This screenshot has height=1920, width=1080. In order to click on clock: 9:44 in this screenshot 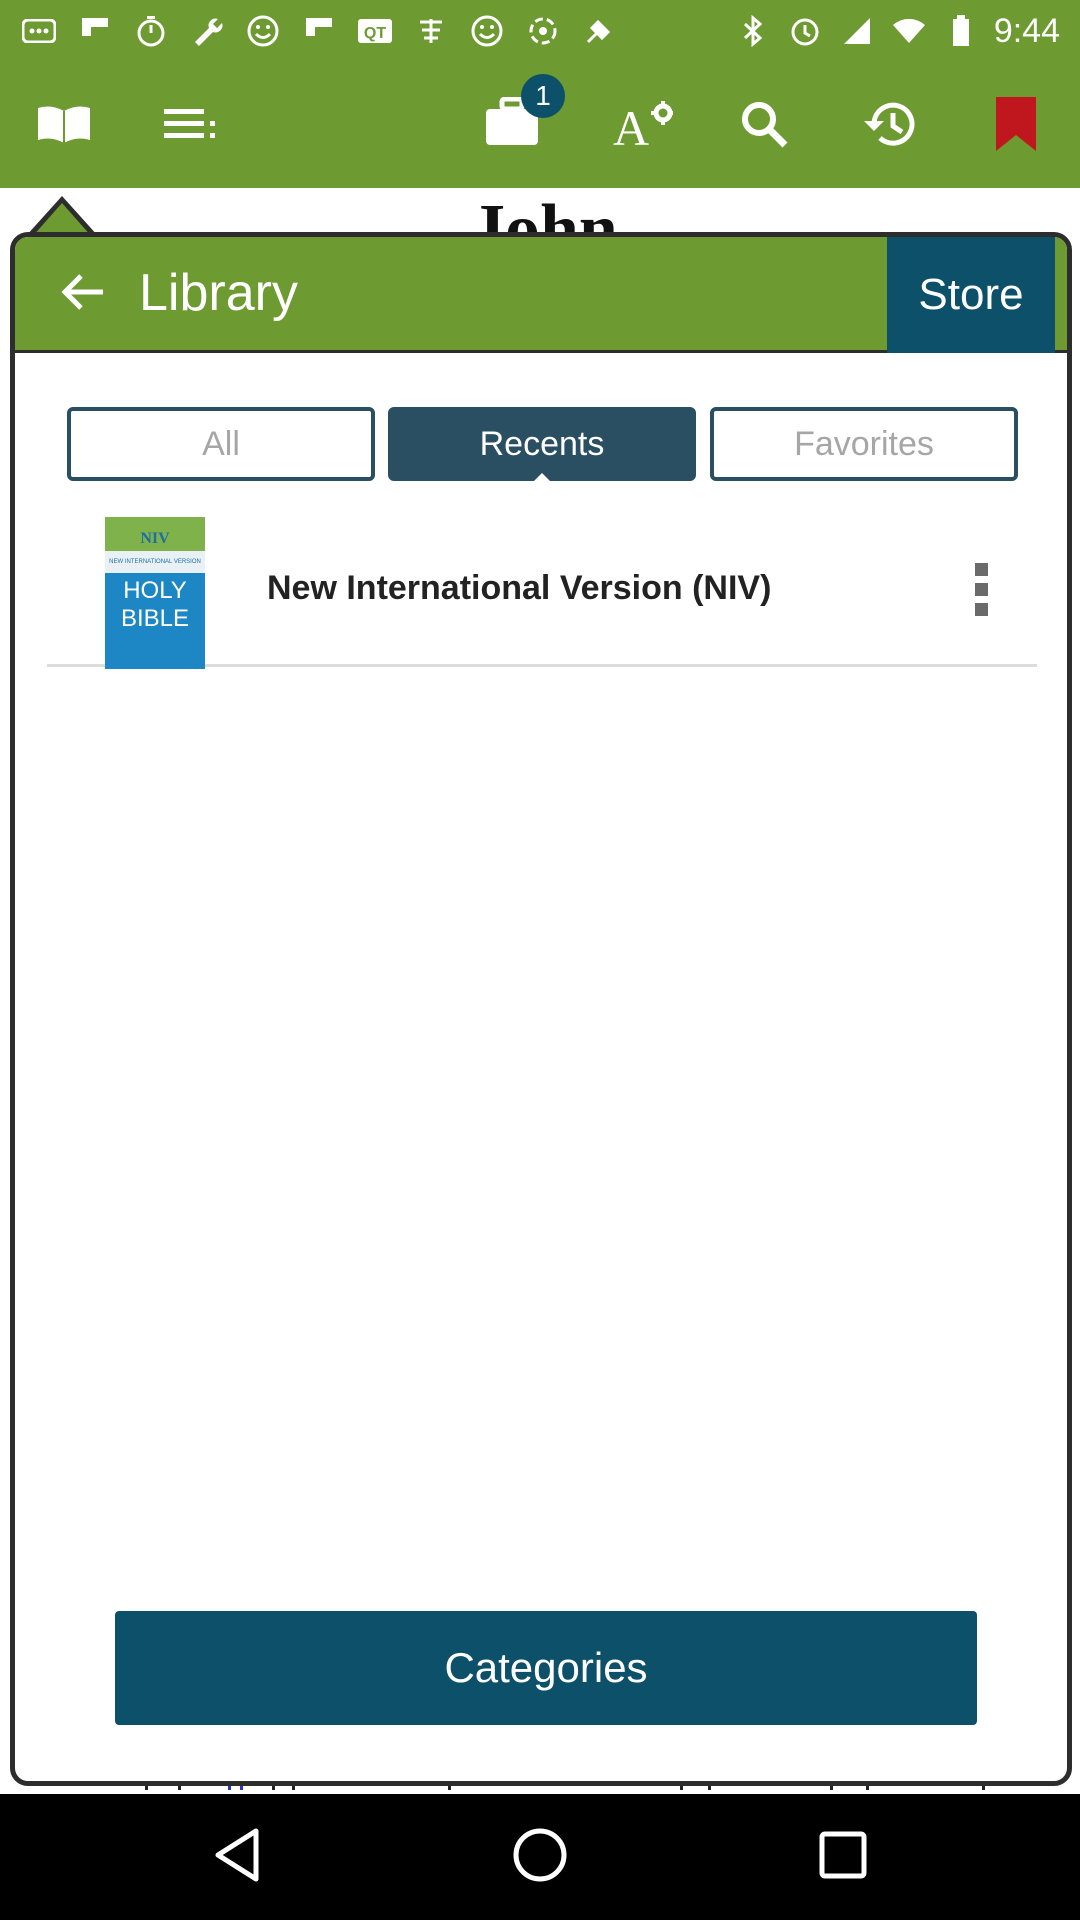, I will do `click(1026, 30)`.